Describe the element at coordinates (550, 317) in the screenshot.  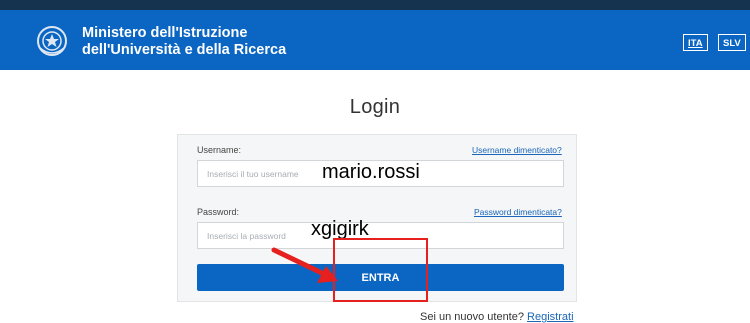
I see `register-link: Registrati` at that location.